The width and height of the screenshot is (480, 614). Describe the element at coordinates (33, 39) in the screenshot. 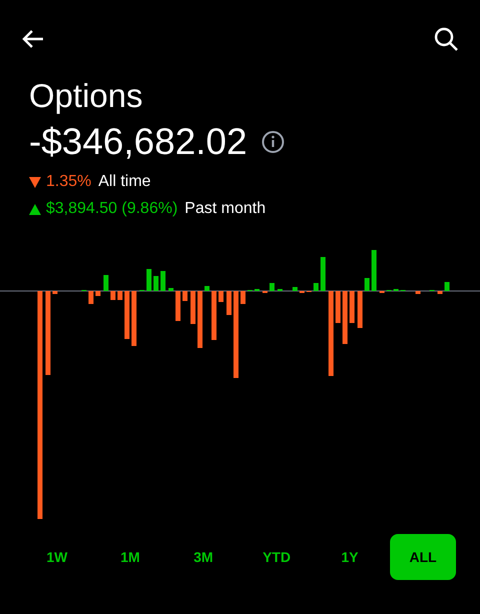

I see `back-icon` at that location.